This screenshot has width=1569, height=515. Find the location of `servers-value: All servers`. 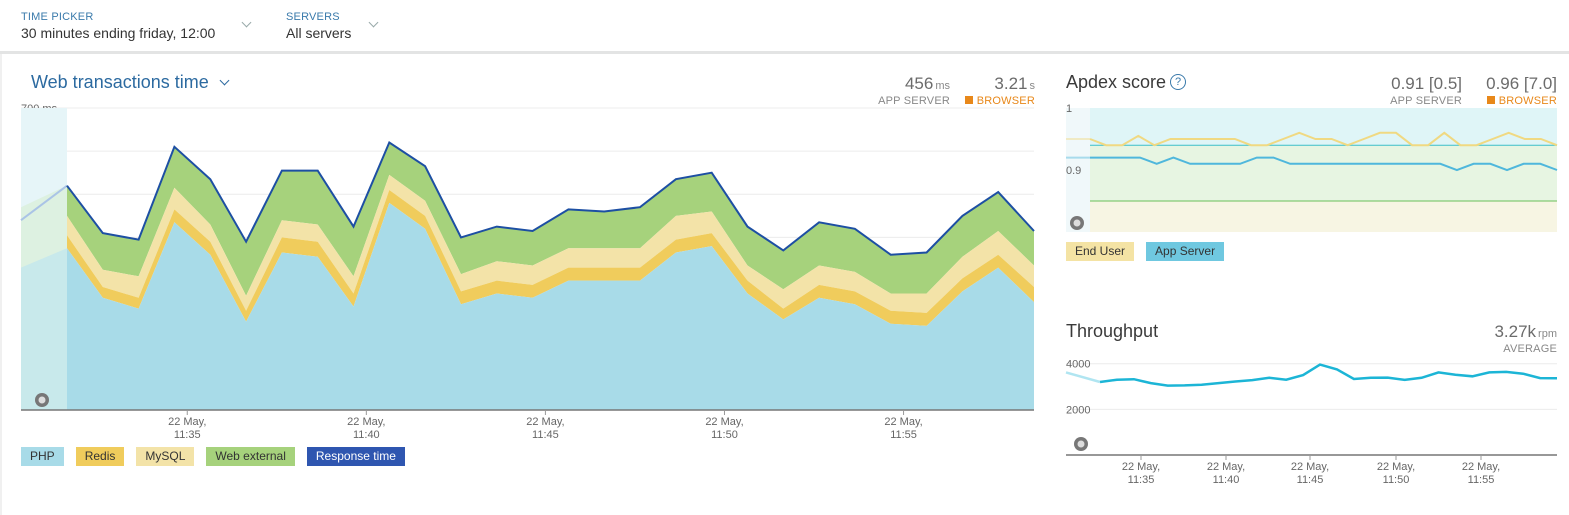

servers-value: All servers is located at coordinates (319, 33).